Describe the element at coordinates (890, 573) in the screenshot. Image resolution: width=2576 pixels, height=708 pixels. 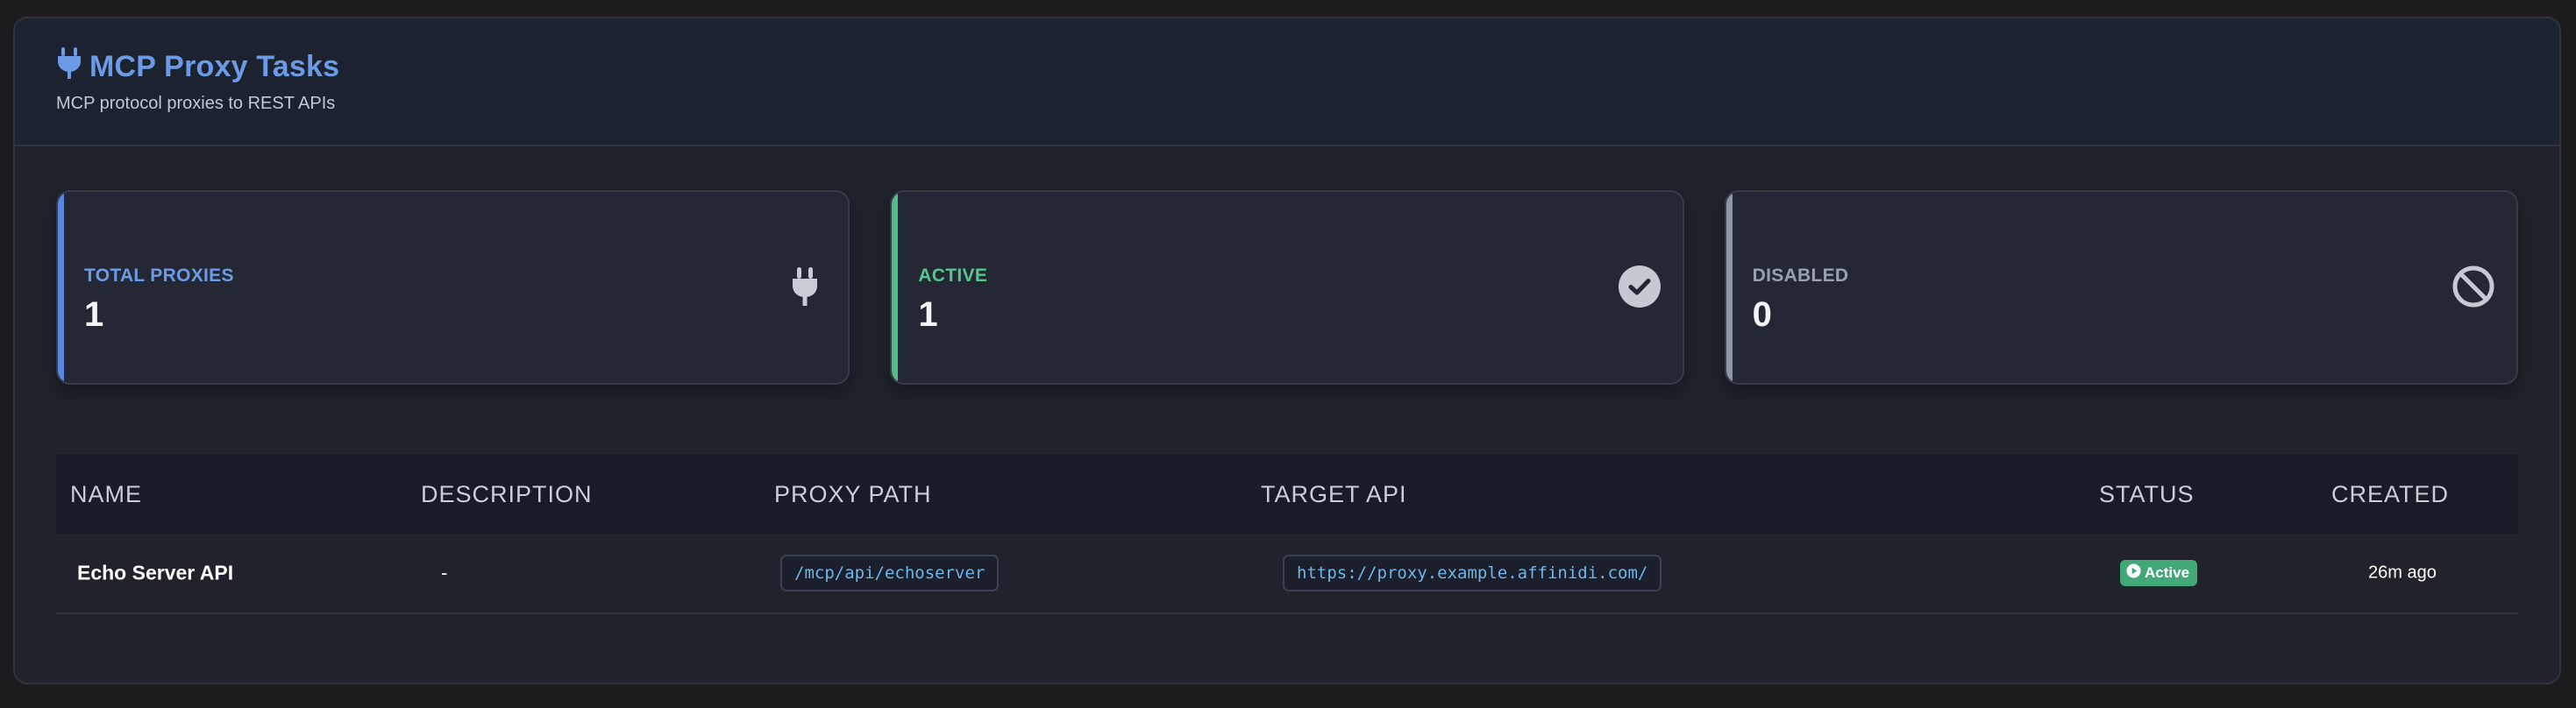
I see `row-proxy-path: /mcp/api/echoserver` at that location.